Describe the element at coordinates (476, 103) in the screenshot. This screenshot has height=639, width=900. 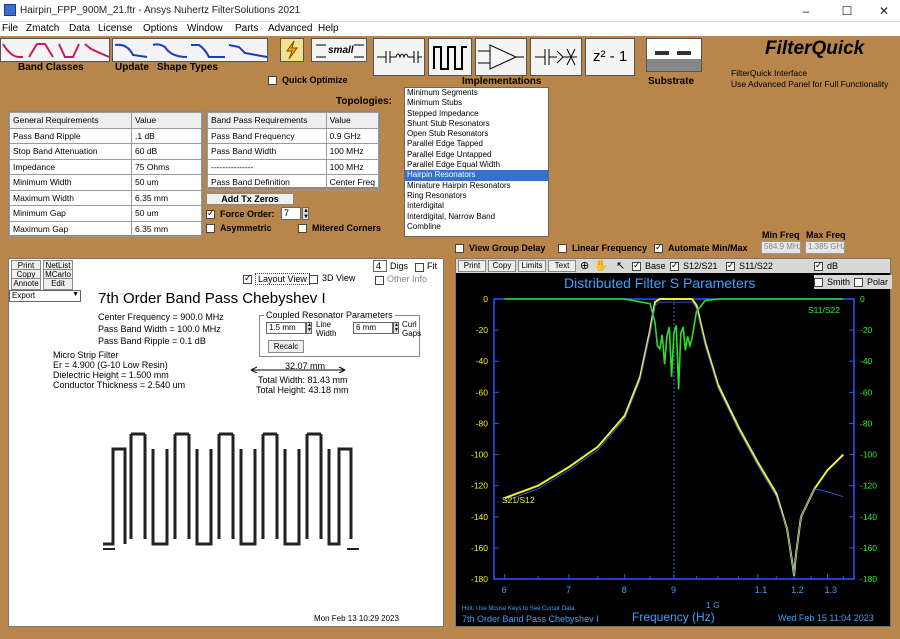
I see `list-item: Minimum Stubs` at that location.